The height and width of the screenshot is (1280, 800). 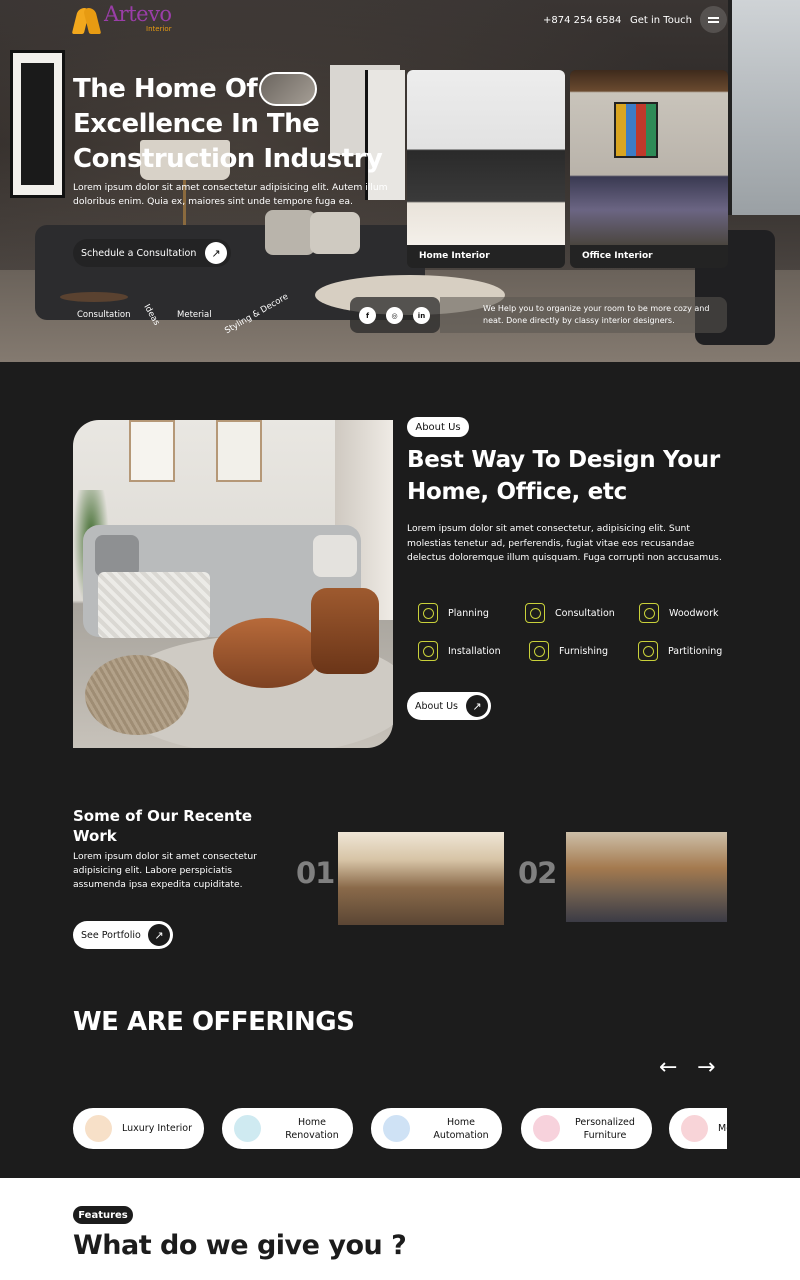 What do you see at coordinates (678, 613) in the screenshot?
I see `service-woodwork: Woodwork` at bounding box center [678, 613].